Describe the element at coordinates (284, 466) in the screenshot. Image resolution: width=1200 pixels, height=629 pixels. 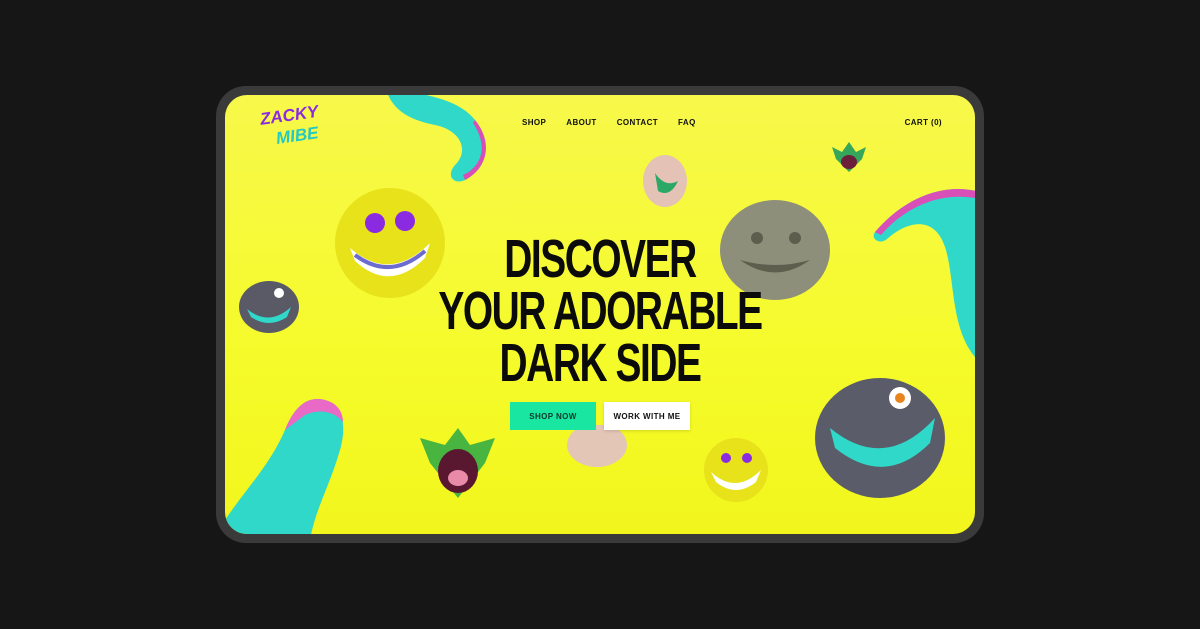
I see `tentacle-bottom-left-image` at that location.